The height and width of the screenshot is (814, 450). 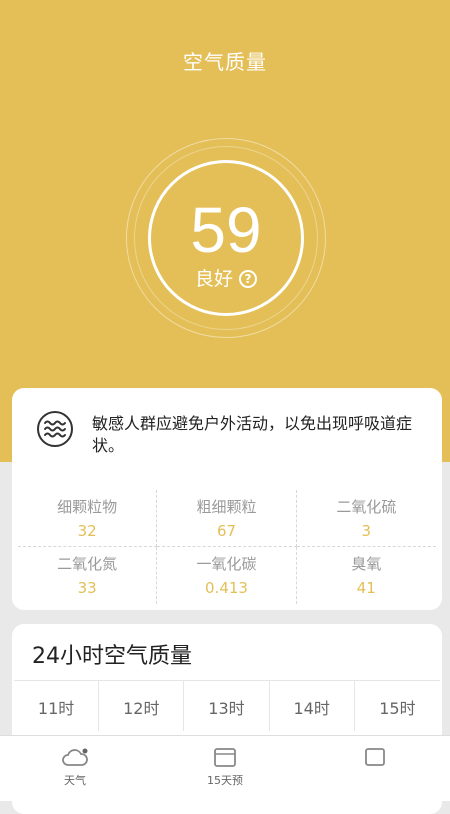 What do you see at coordinates (87, 507) in the screenshot?
I see `pollutant-name: 细颗粒物` at bounding box center [87, 507].